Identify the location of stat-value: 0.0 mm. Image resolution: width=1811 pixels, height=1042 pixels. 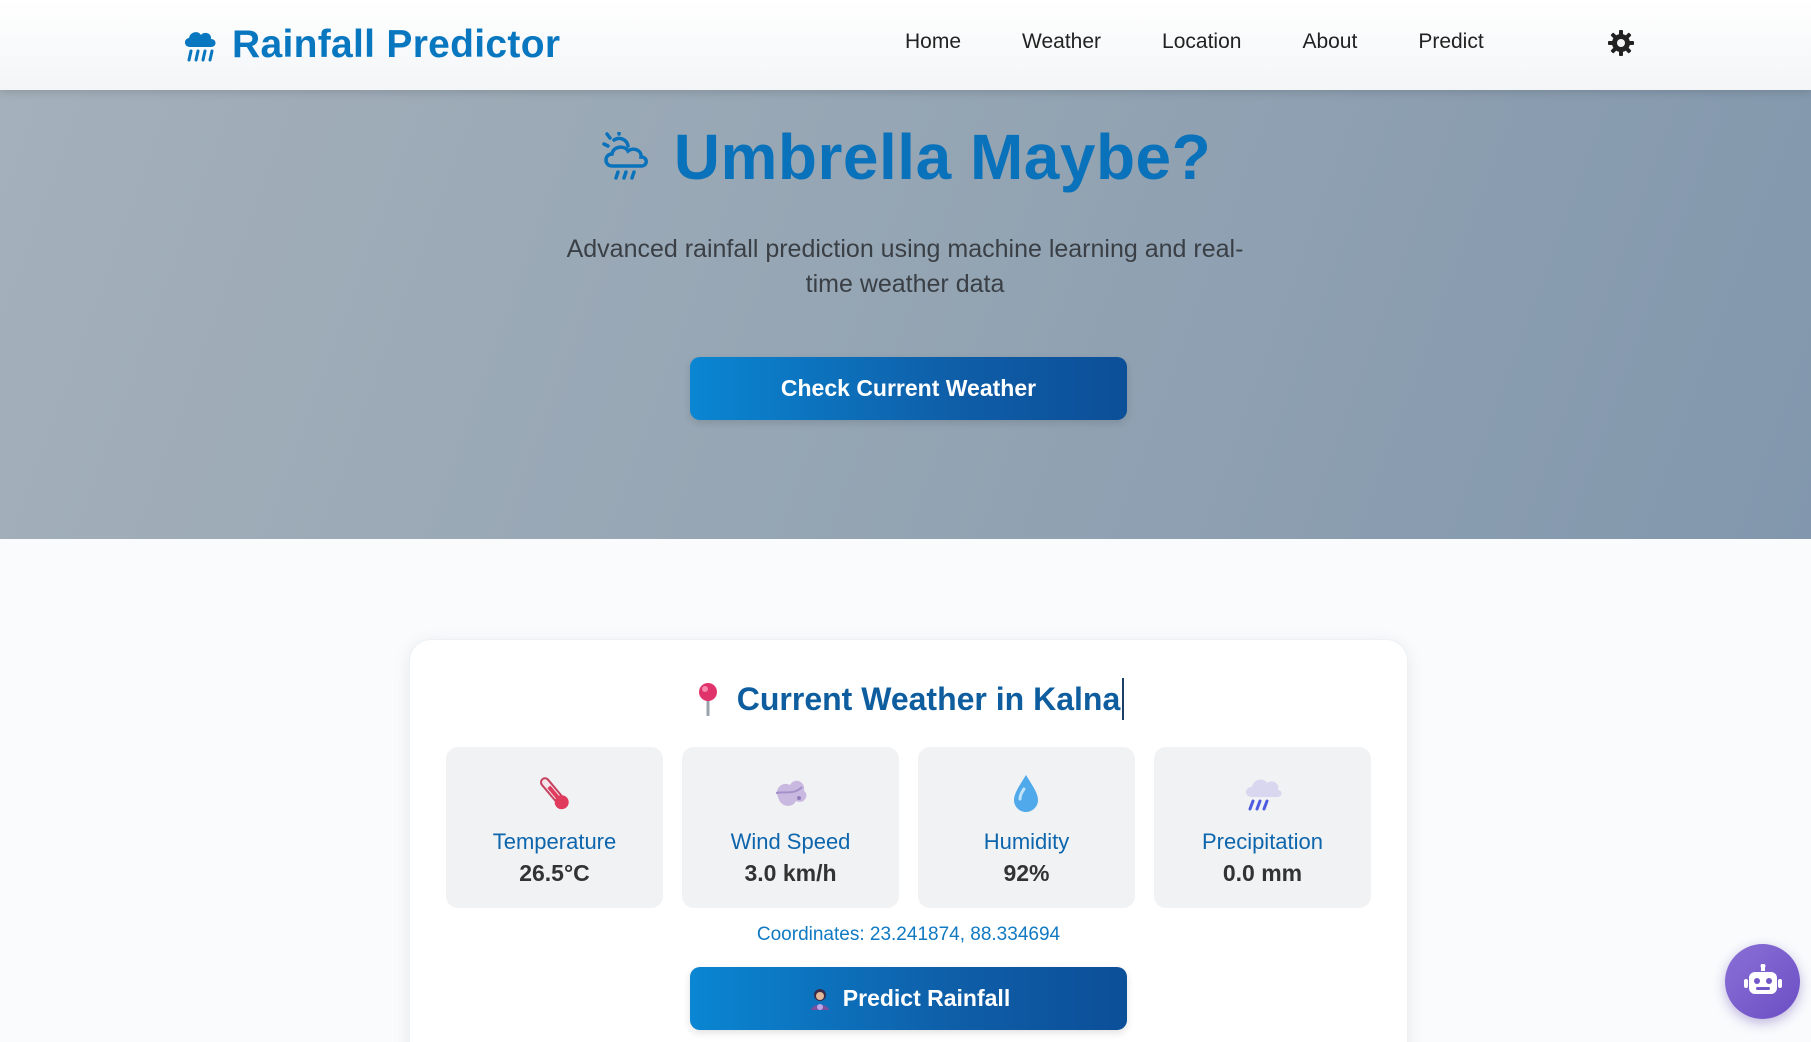
(1262, 873).